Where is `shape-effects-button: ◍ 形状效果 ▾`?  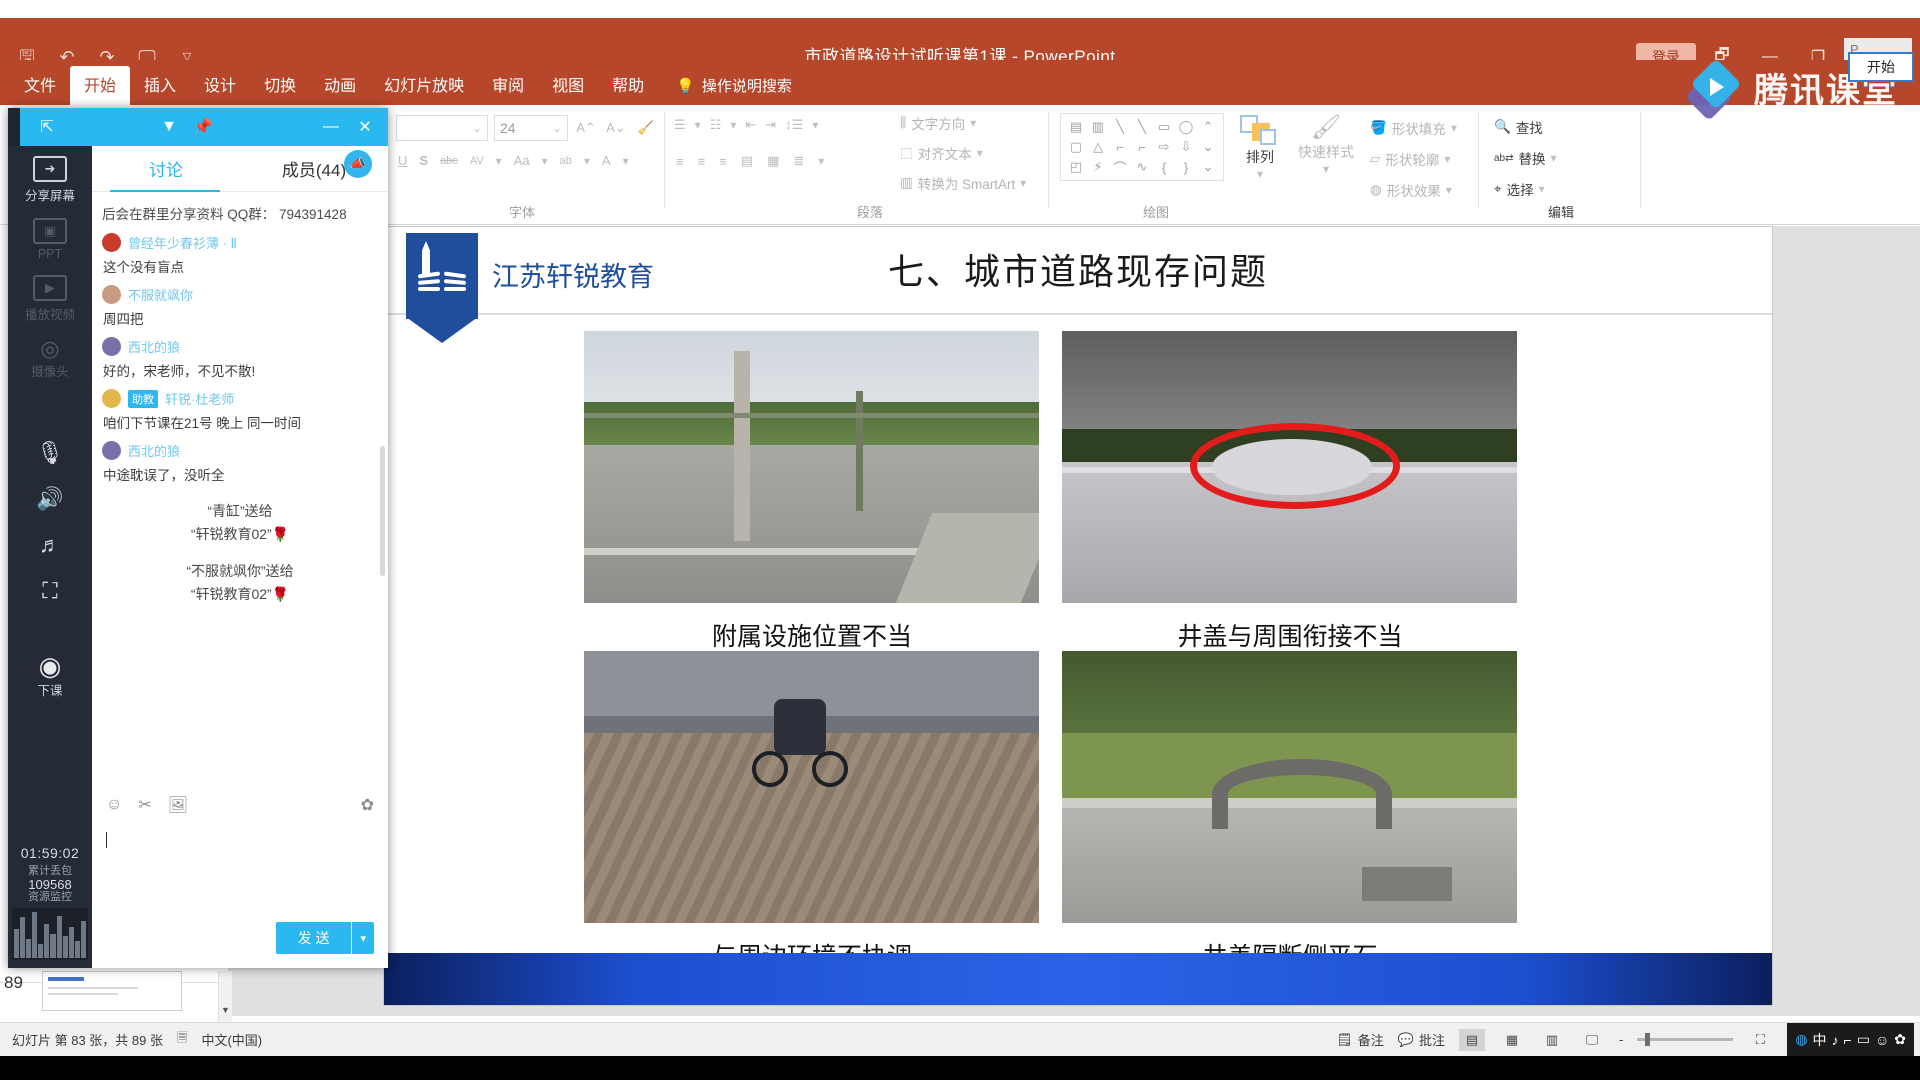 shape-effects-button: ◍ 形状效果 ▾ is located at coordinates (1413, 190).